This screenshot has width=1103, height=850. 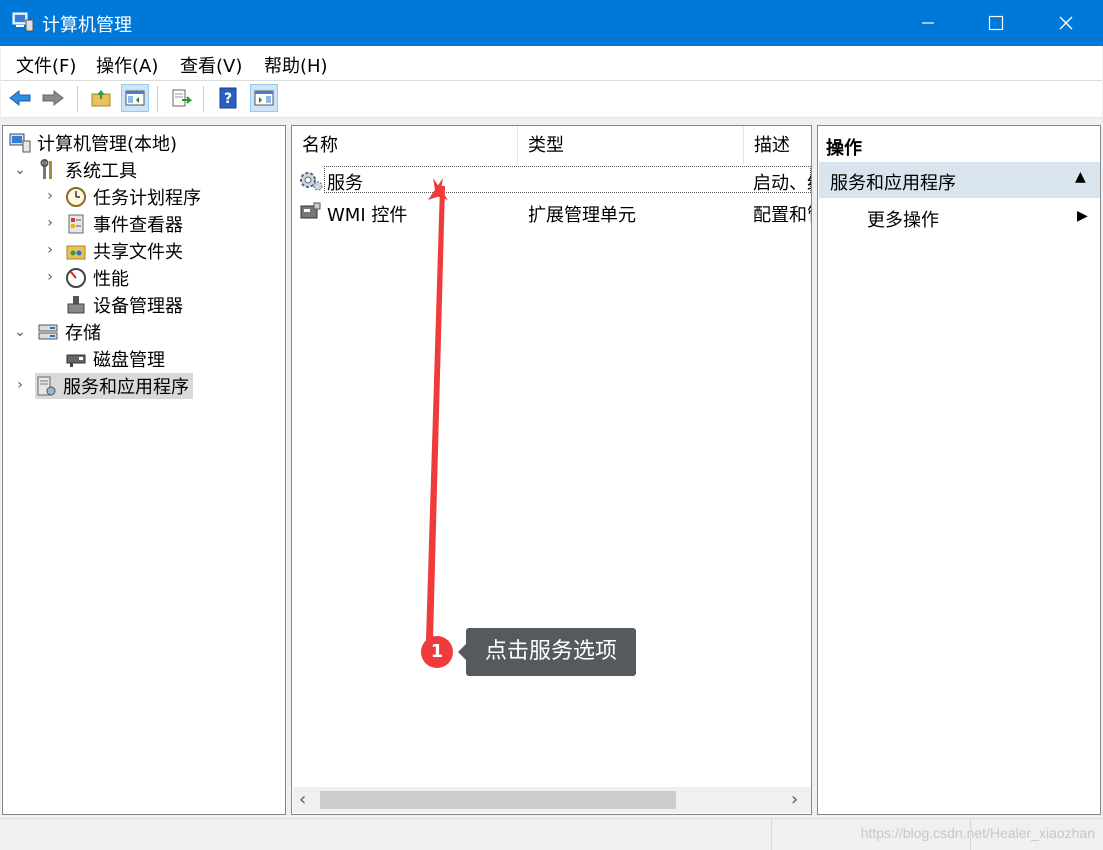 I want to click on show-hide-action-pane-icon, so click(x=264, y=98).